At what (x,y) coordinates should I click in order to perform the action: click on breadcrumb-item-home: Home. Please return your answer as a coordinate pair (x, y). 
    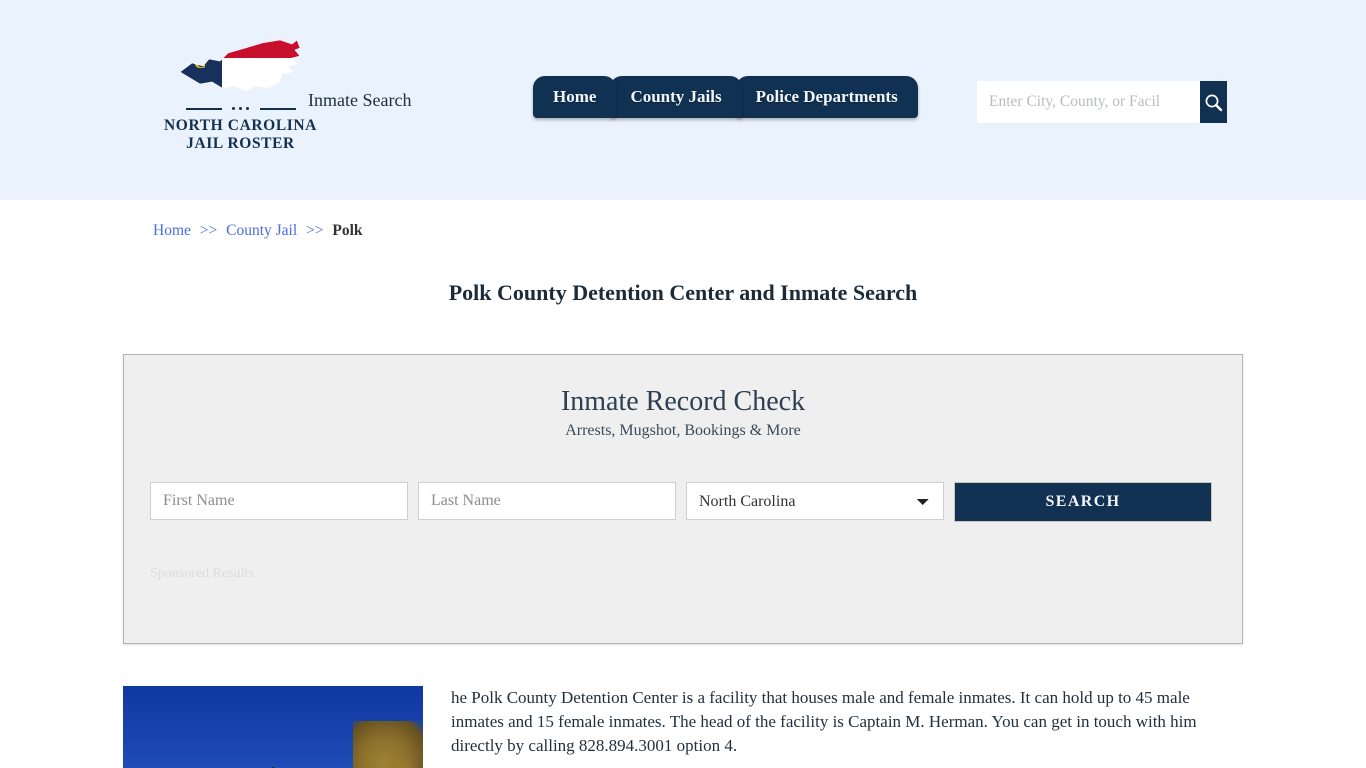
    Looking at the image, I should click on (172, 230).